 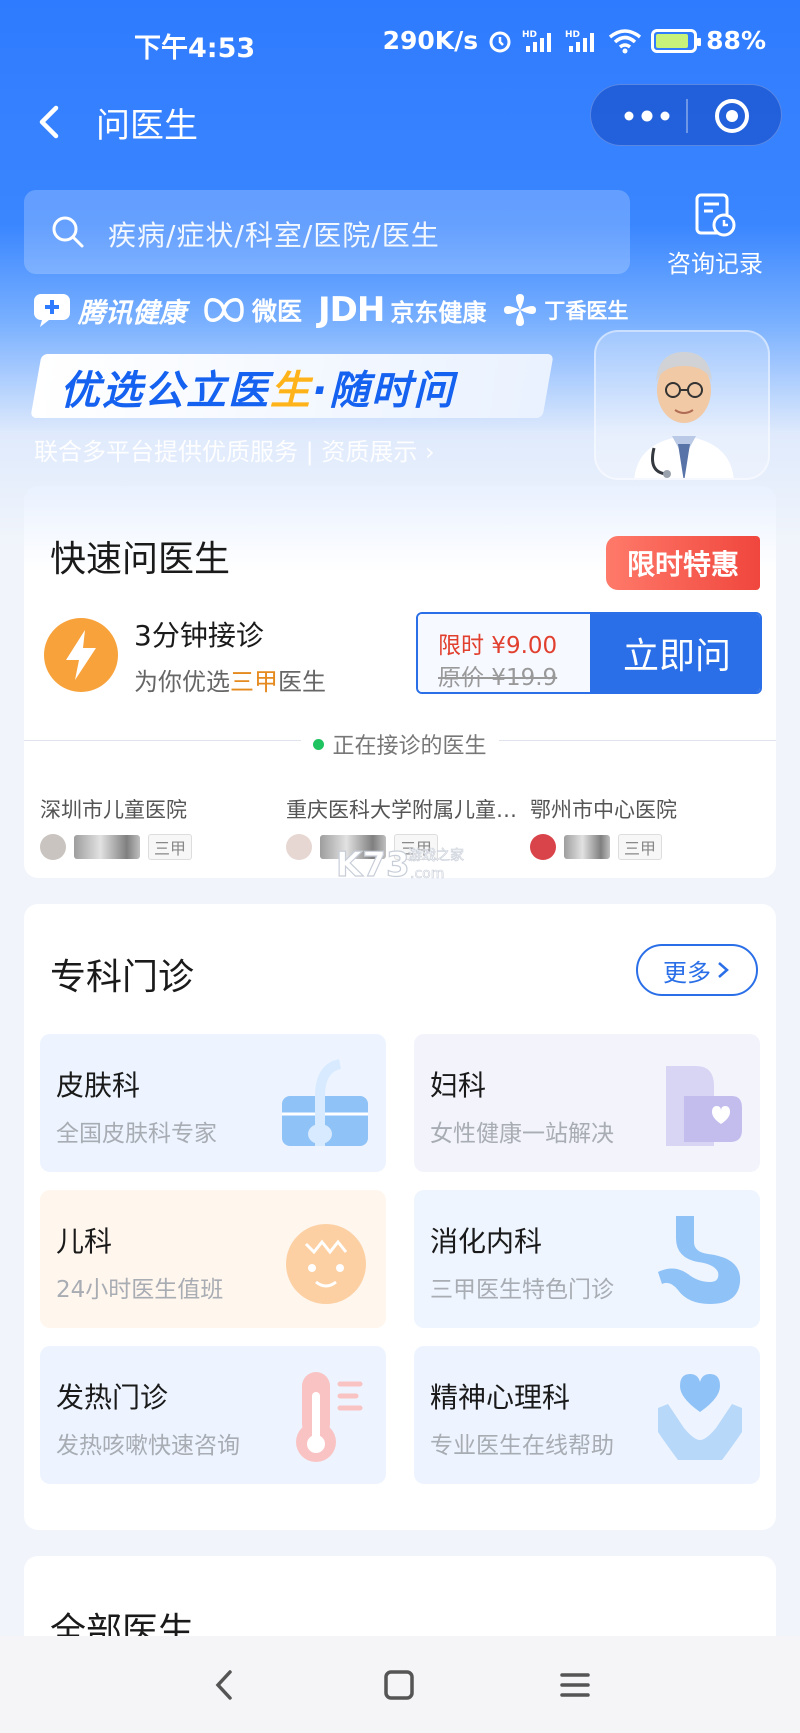 What do you see at coordinates (147, 126) in the screenshot?
I see `page-title: 问医生` at bounding box center [147, 126].